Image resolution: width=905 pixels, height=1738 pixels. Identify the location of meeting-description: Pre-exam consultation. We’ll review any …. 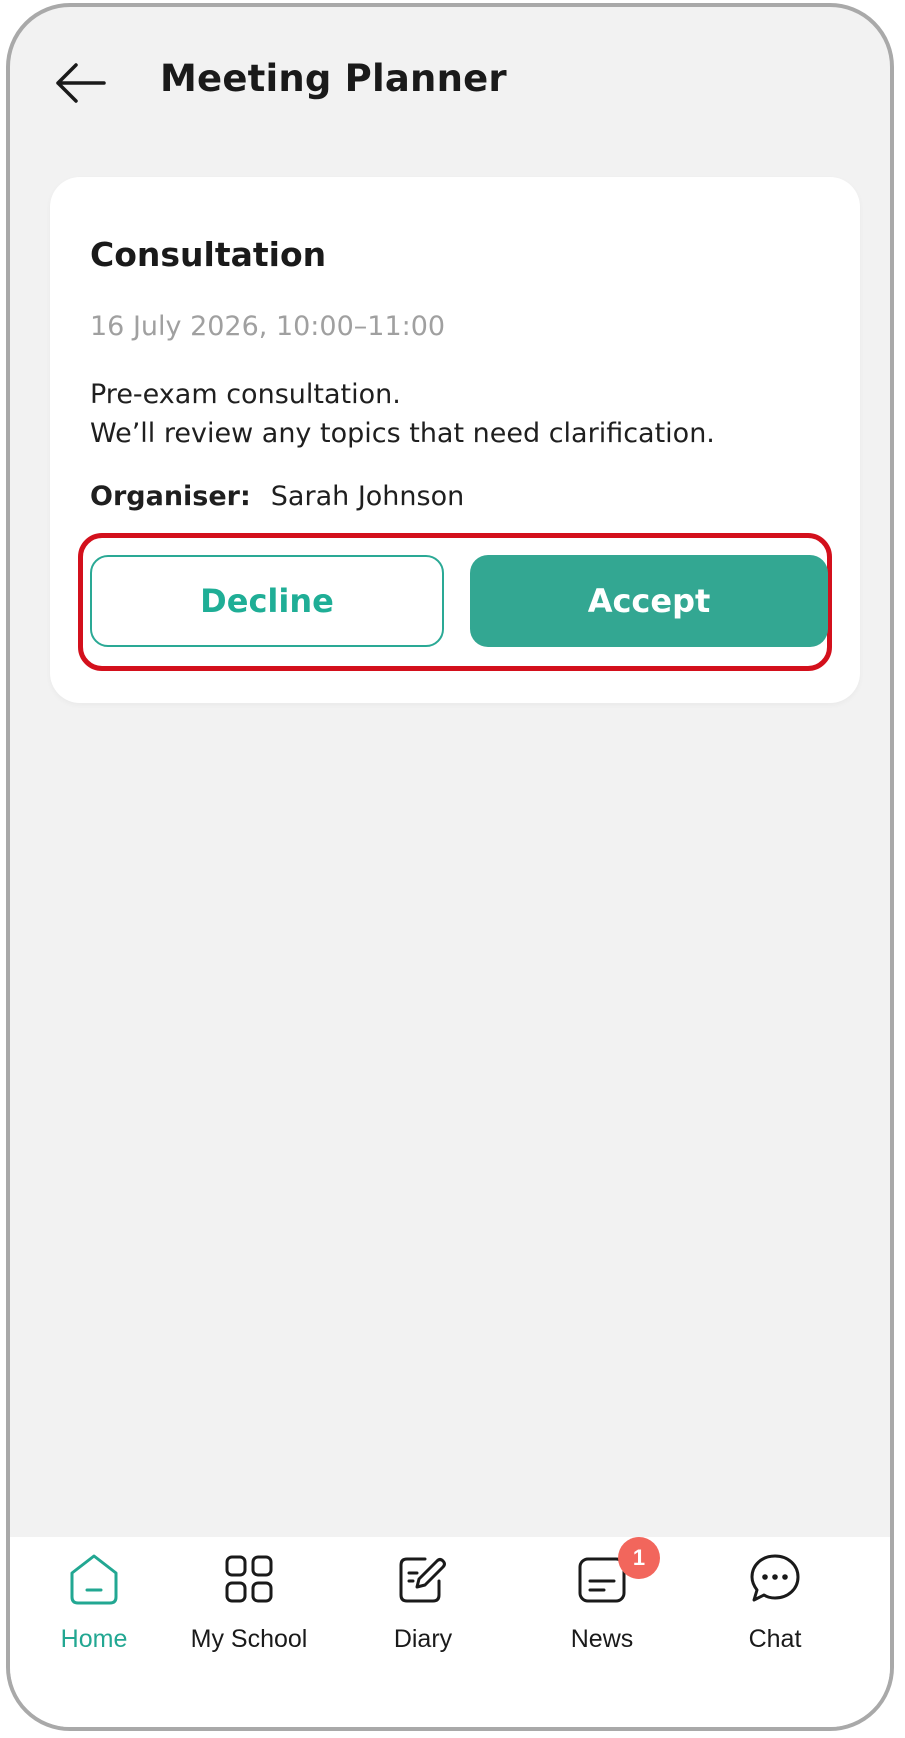
(402, 414).